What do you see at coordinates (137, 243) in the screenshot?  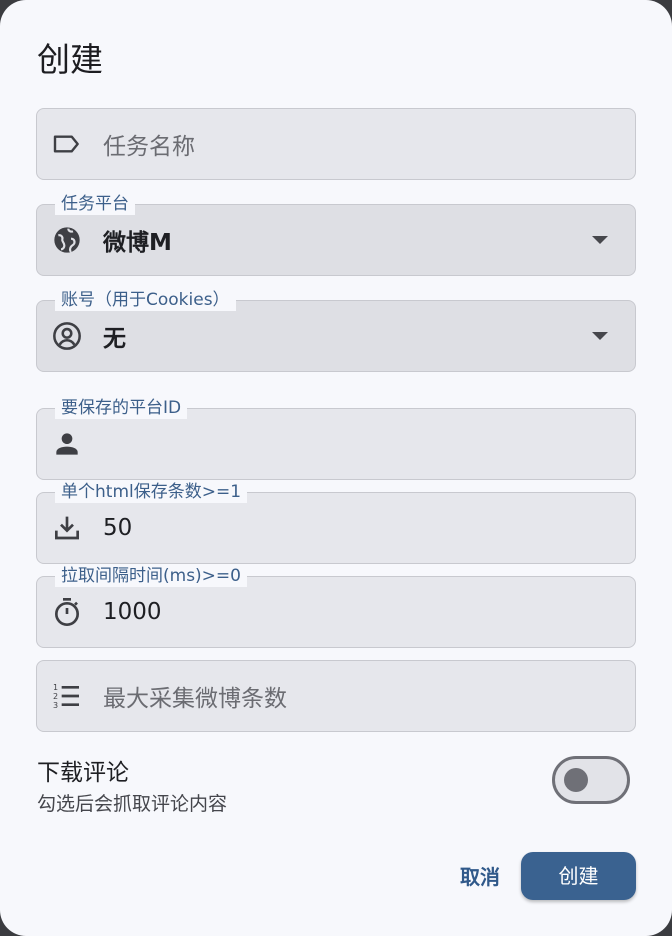 I see `platform-value: 微博M` at bounding box center [137, 243].